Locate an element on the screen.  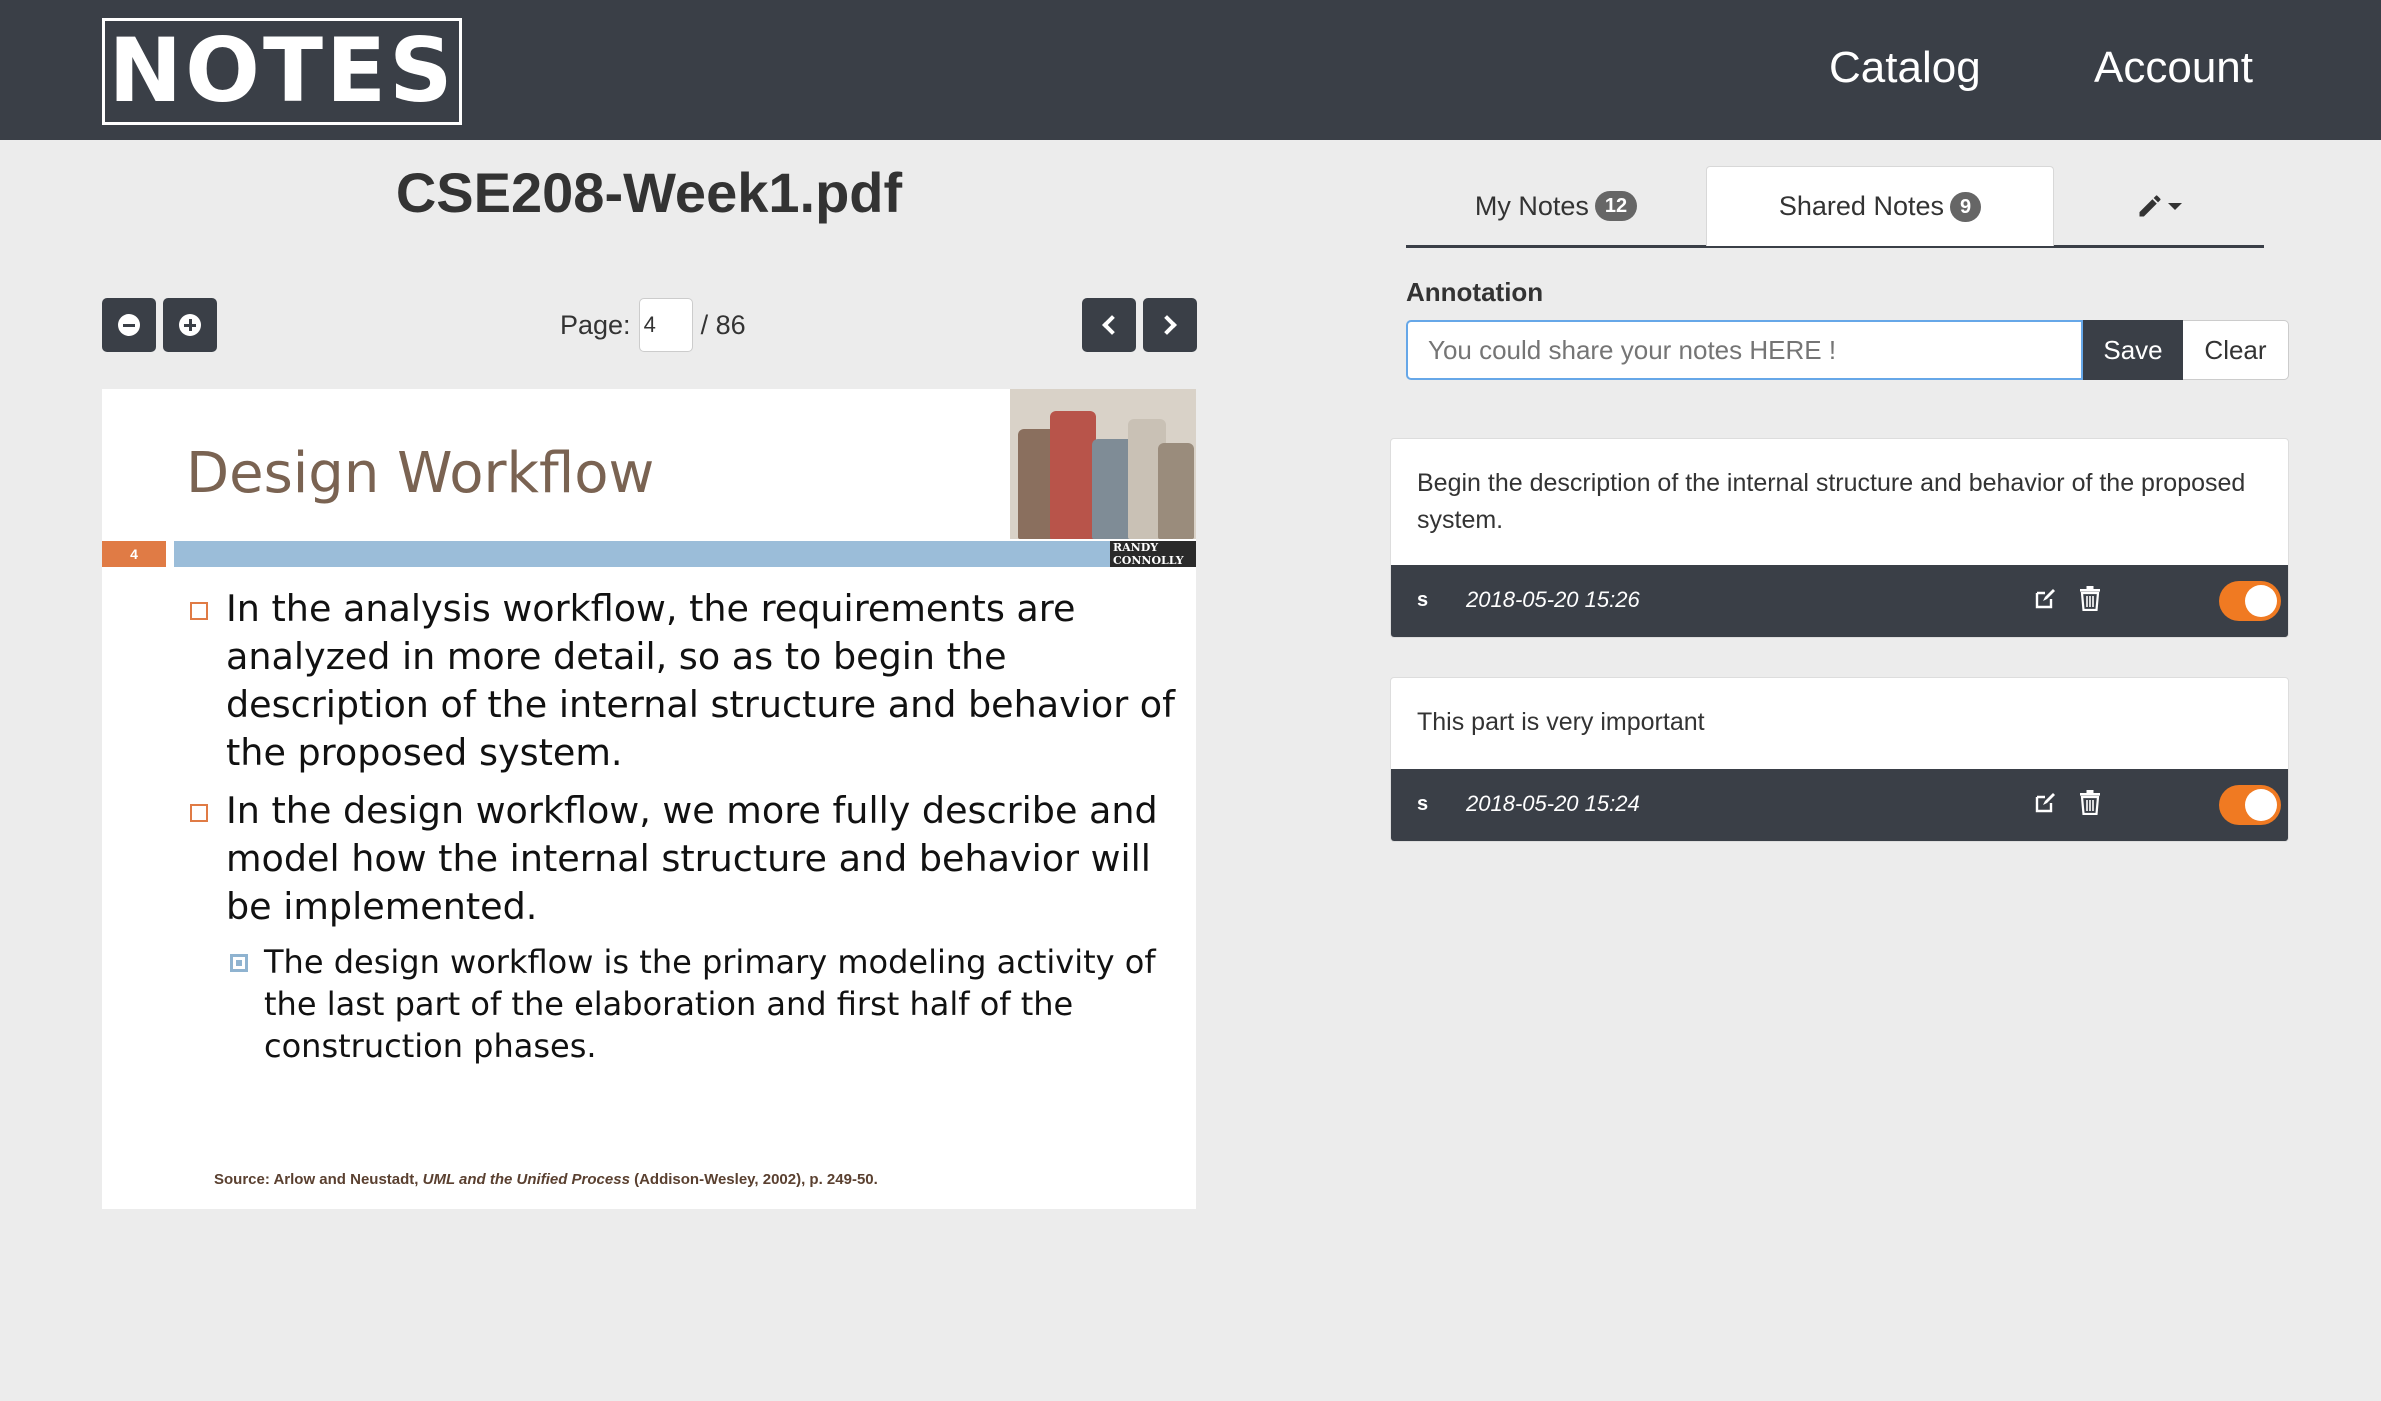
chevron-right-icon is located at coordinates (1167, 325).